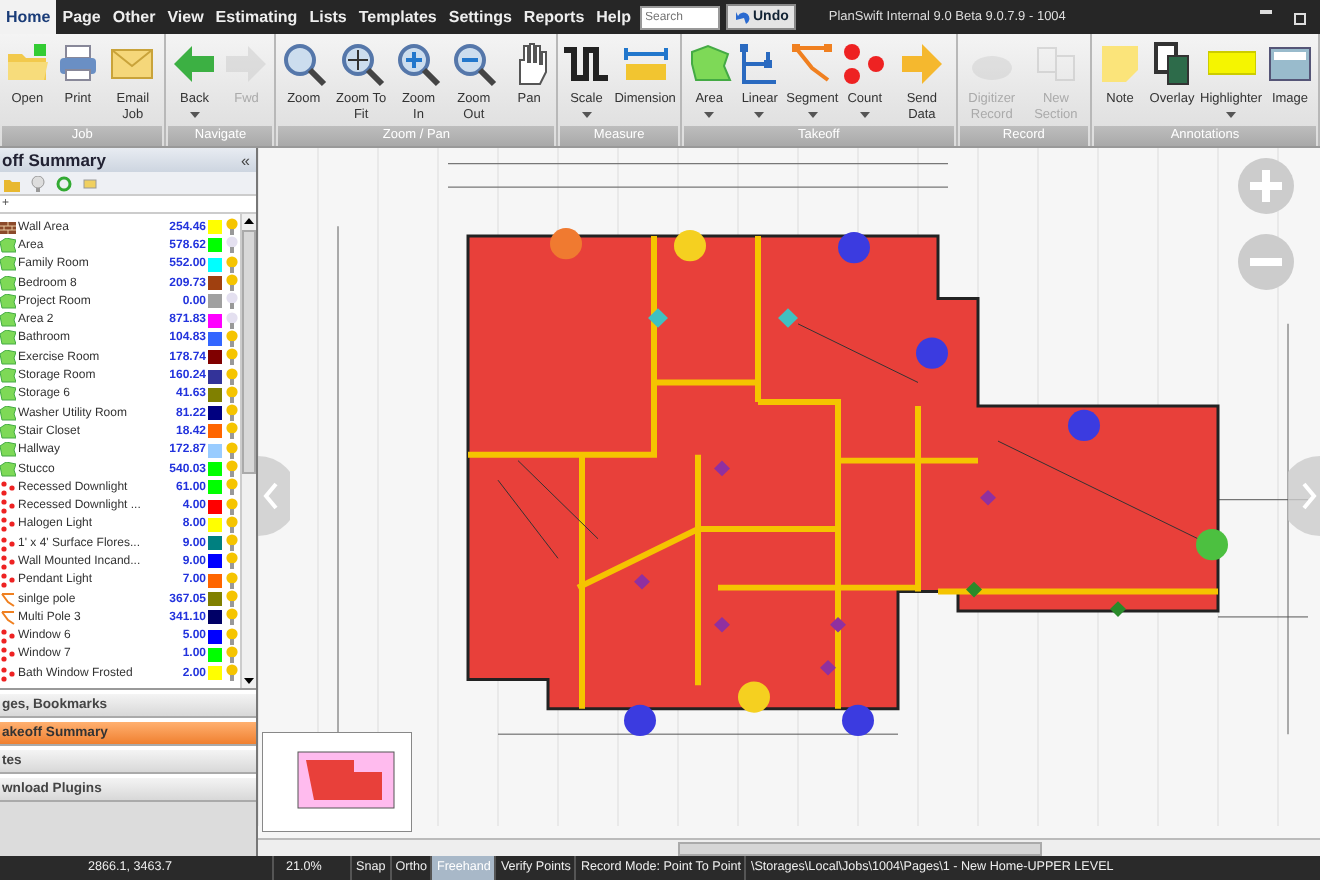 The image size is (1320, 880). I want to click on collapse-button: «, so click(245, 160).